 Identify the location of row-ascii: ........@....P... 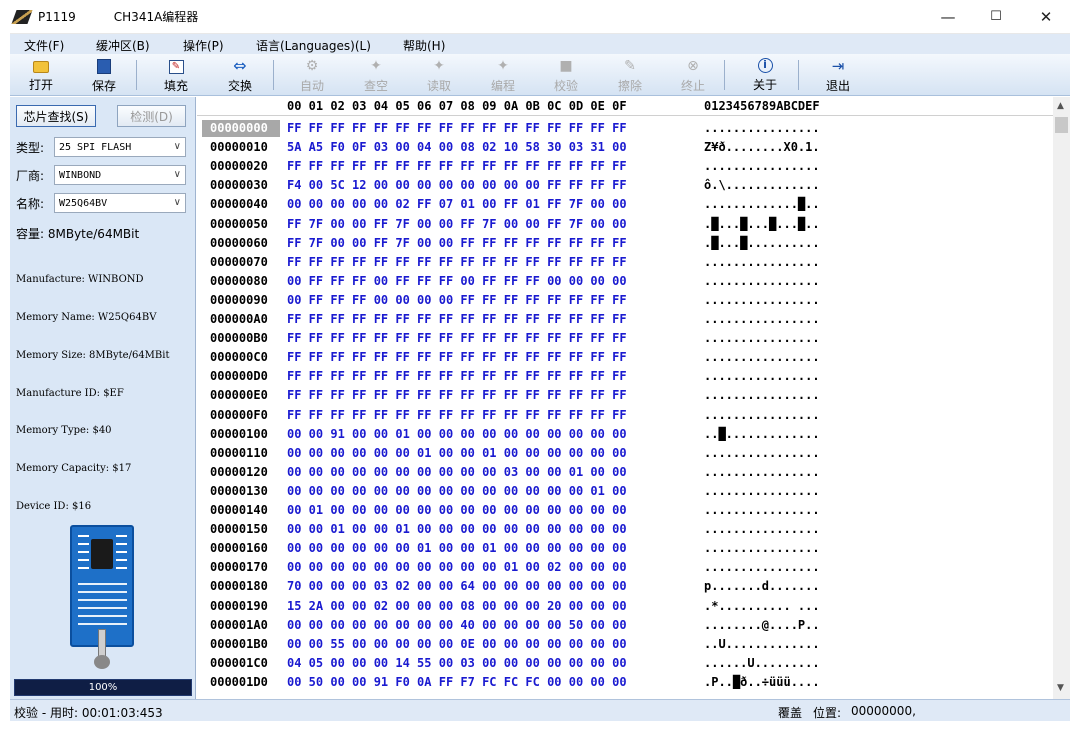
(762, 625).